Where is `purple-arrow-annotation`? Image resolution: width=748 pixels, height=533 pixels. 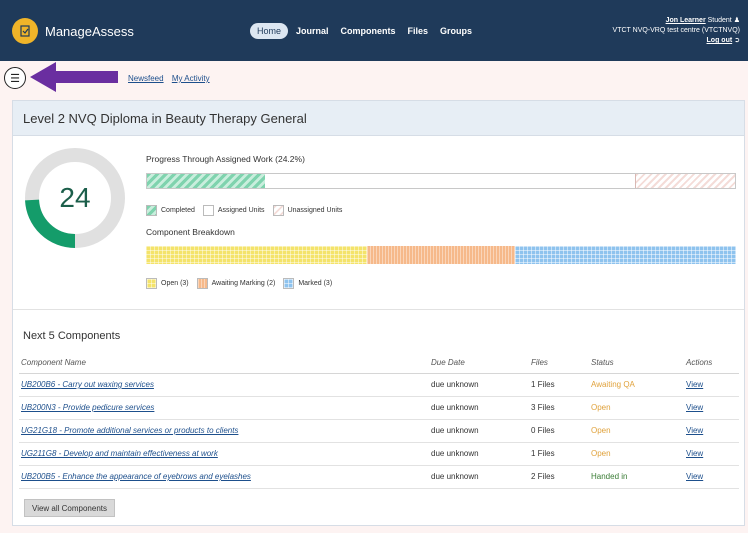 purple-arrow-annotation is located at coordinates (74, 77).